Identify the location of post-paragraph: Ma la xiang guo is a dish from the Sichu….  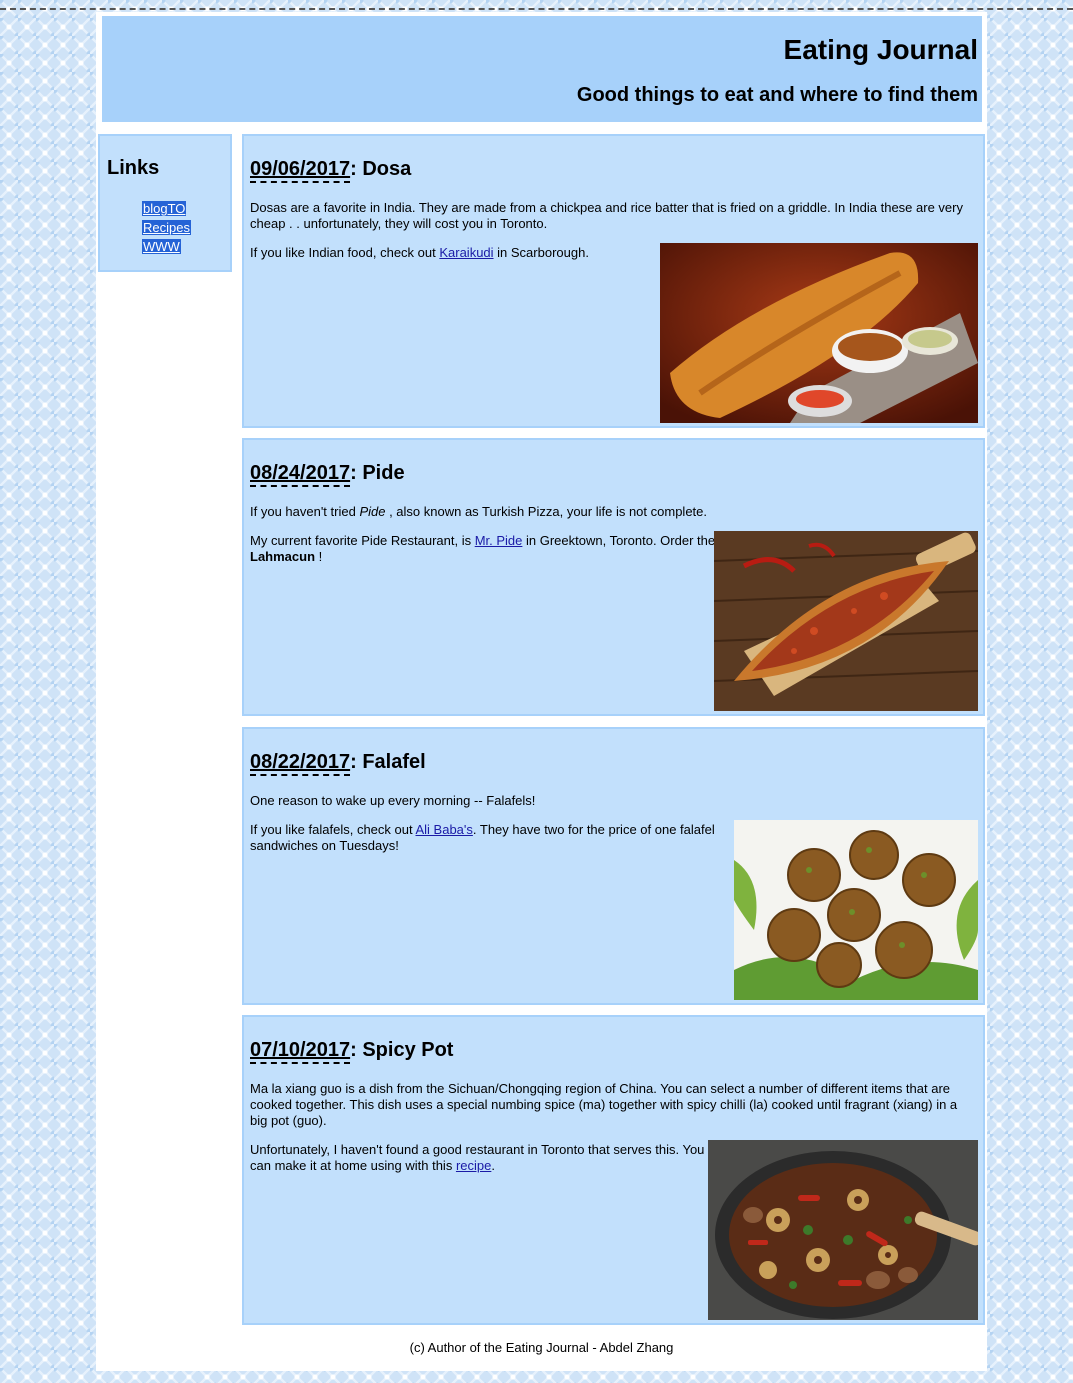
(604, 1104).